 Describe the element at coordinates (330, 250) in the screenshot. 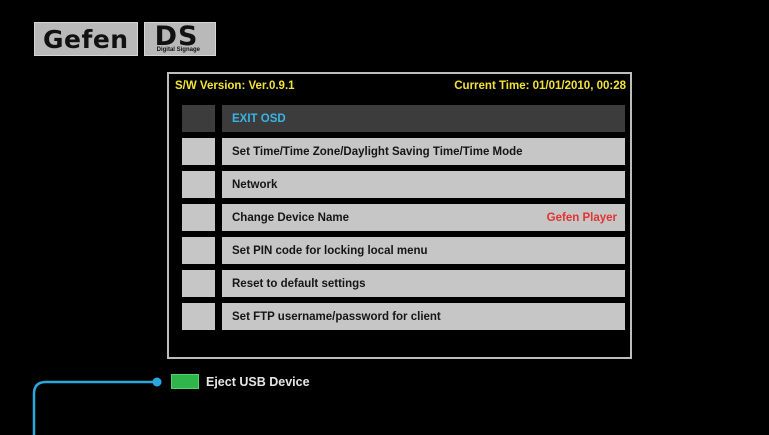

I see `menu-item-label: Set PIN code for locking local menu` at that location.